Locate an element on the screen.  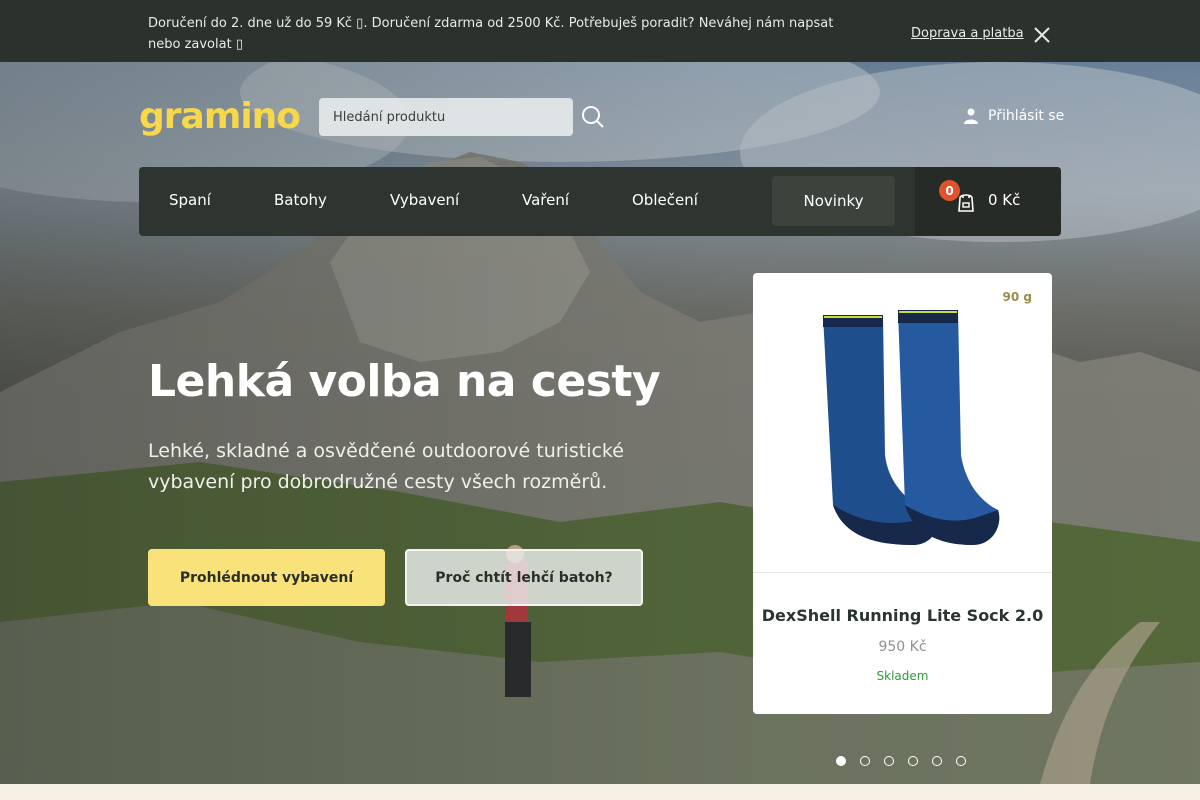
product-weight: 90 g is located at coordinates (1017, 297).